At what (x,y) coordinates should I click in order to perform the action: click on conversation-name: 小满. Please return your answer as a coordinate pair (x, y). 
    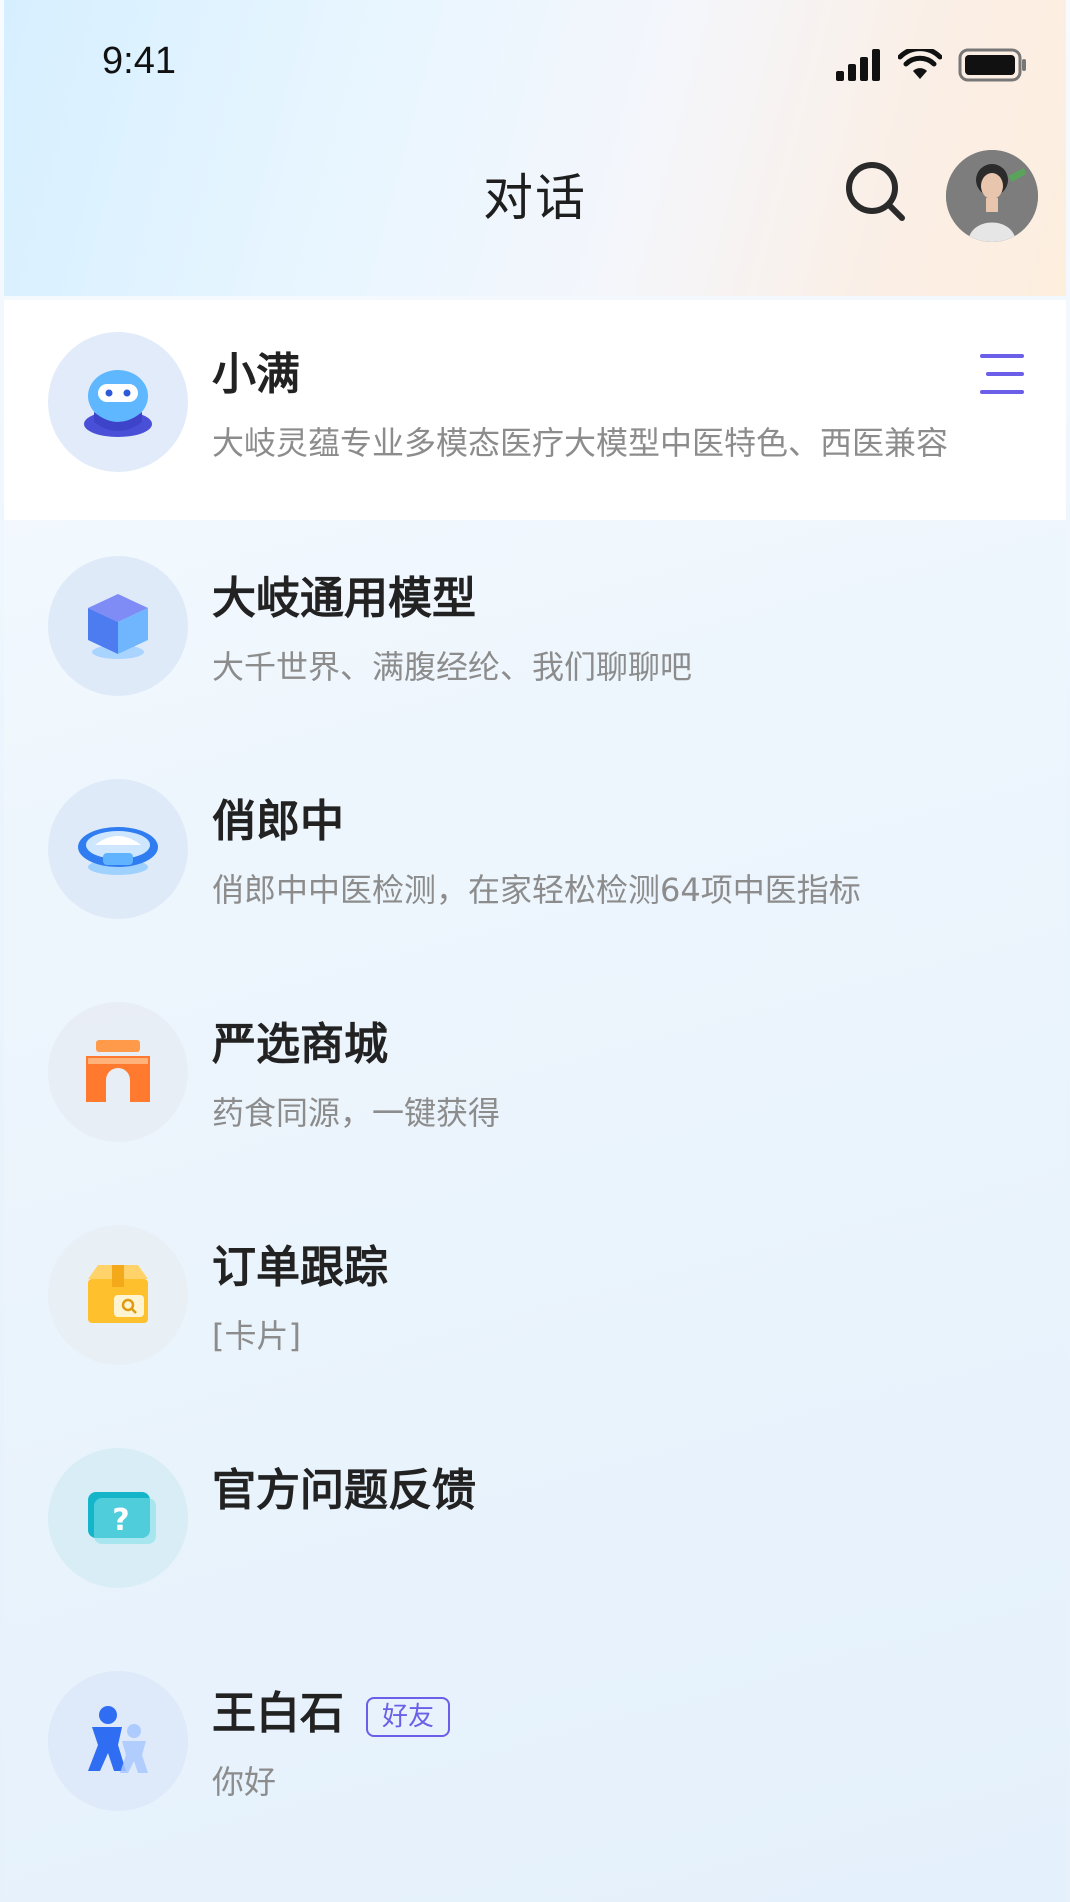
    Looking at the image, I should click on (256, 374).